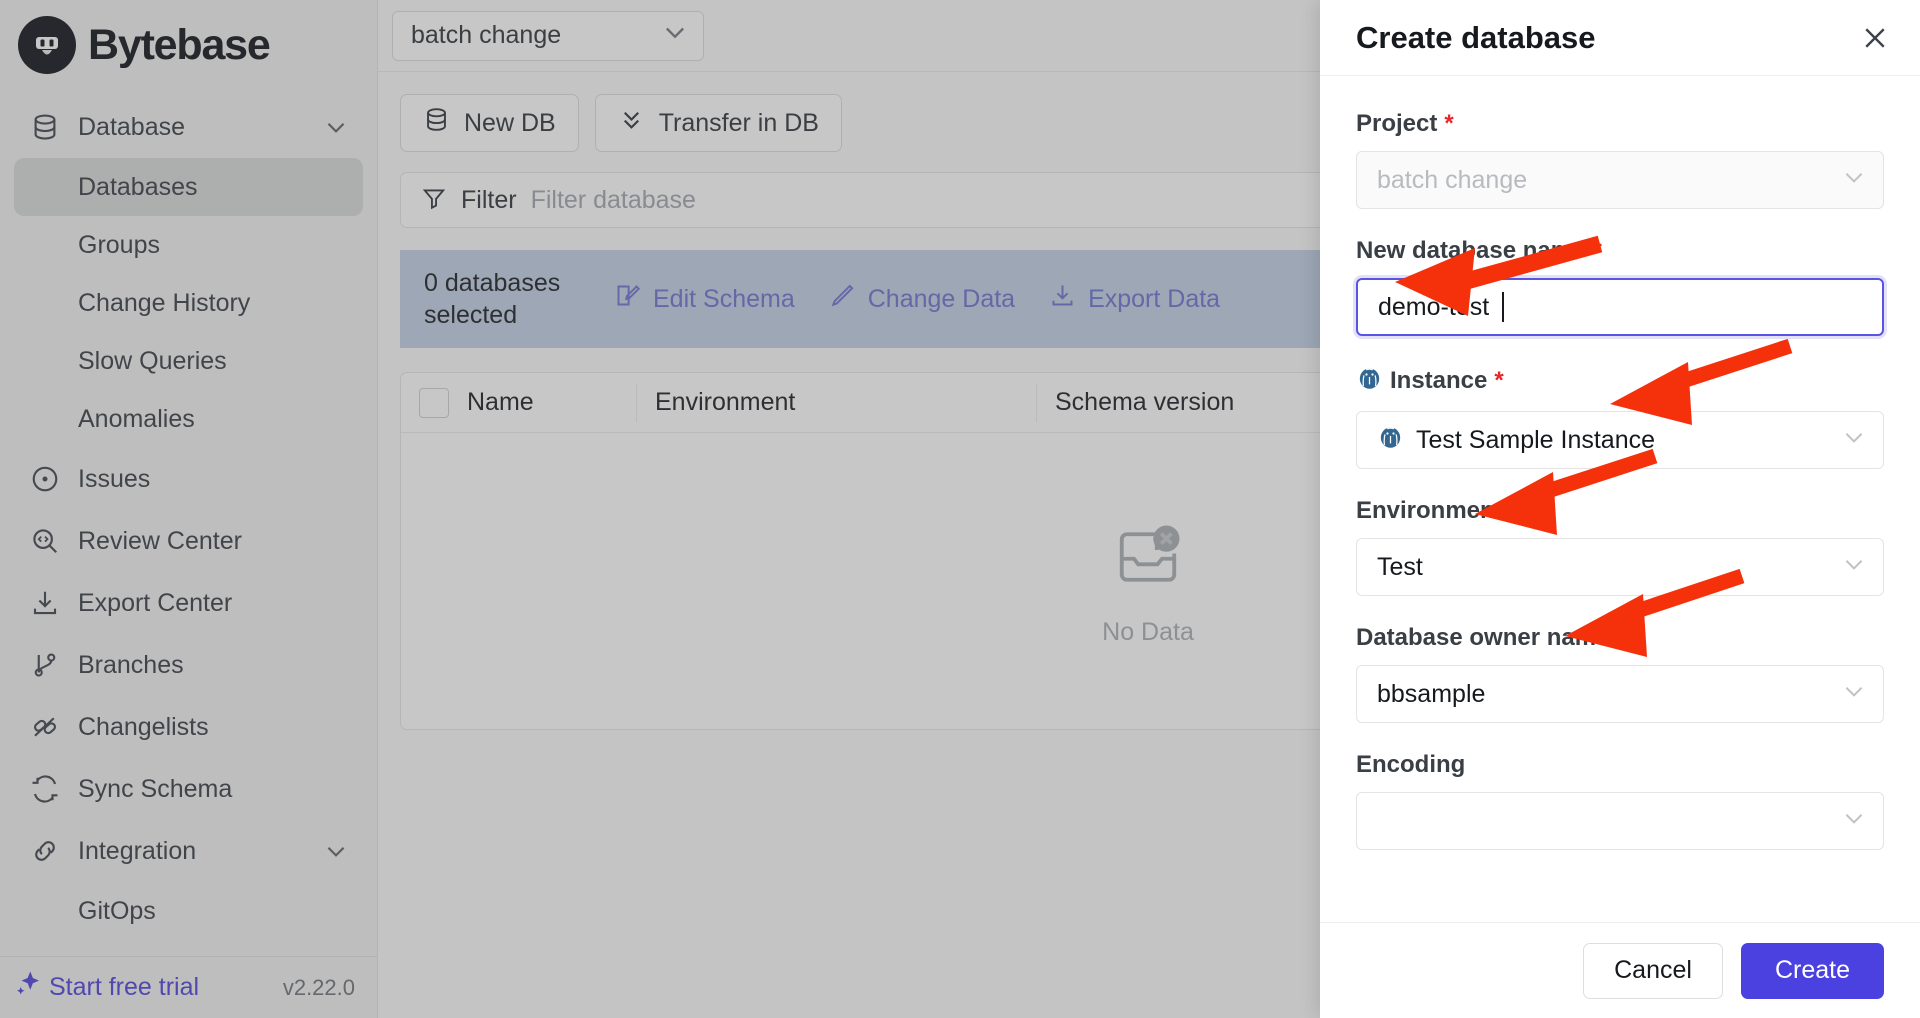 This screenshot has width=1920, height=1018. I want to click on field-database-name: New database name * demo-test, so click(1620, 286).